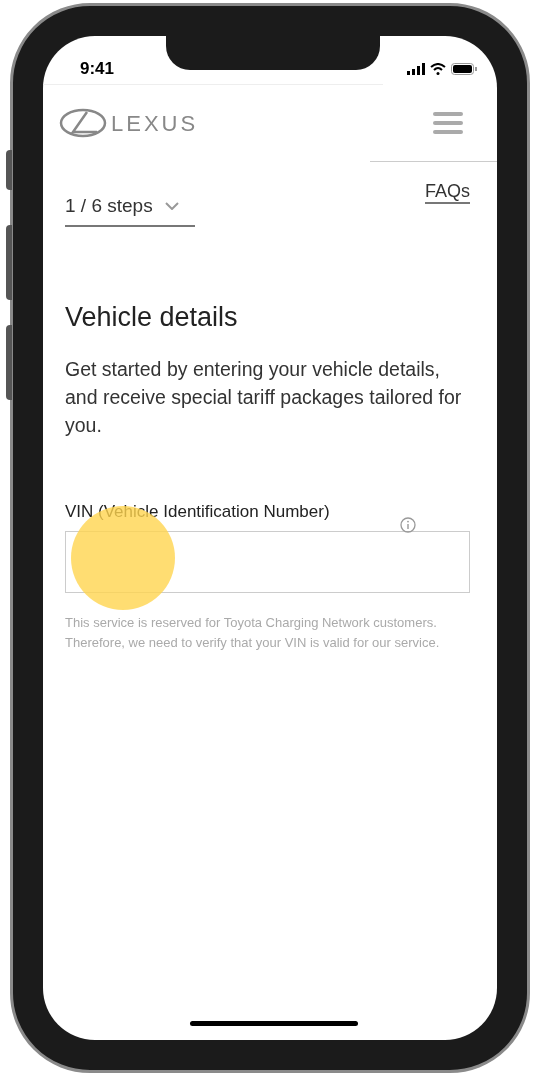 The height and width of the screenshot is (1077, 539). Describe the element at coordinates (129, 123) in the screenshot. I see `brand-logo: LEXUS` at that location.